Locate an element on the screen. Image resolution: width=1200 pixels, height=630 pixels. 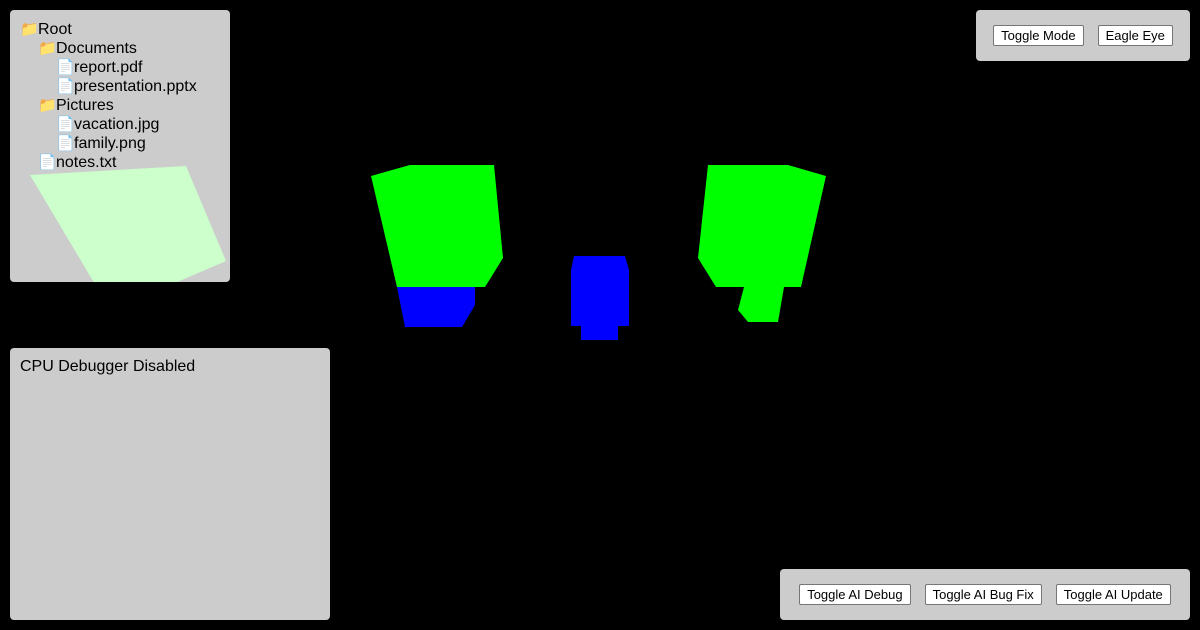
toggle-mode-button: Toggle Mode is located at coordinates (1038, 35).